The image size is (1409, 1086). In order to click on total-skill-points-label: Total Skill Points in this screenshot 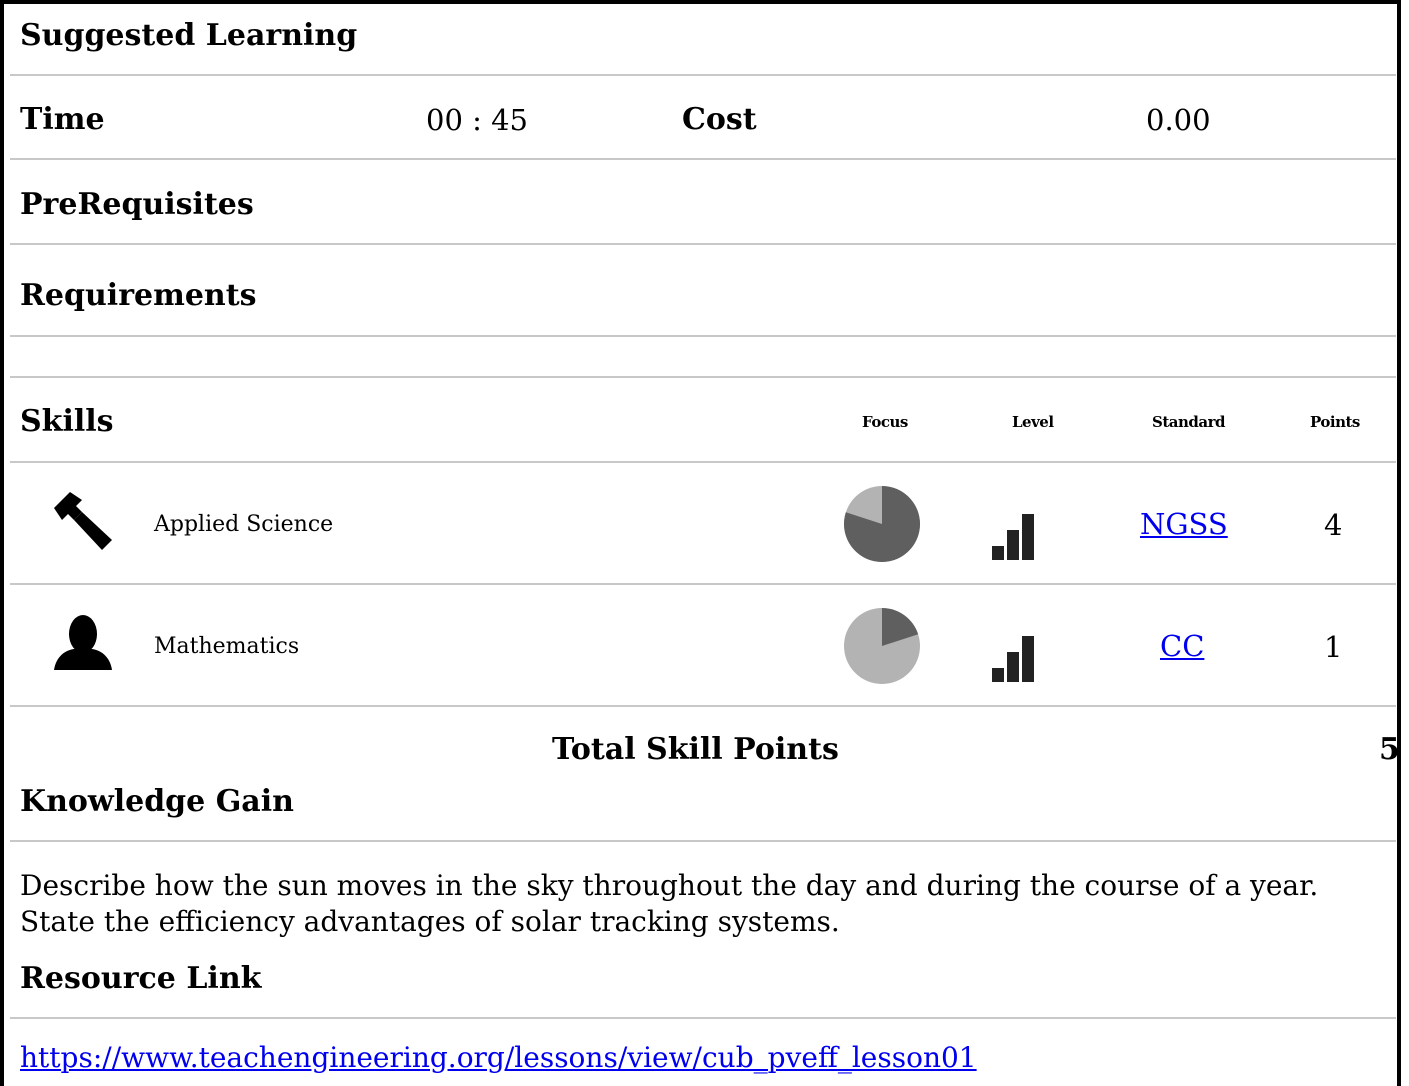, I will do `click(695, 749)`.